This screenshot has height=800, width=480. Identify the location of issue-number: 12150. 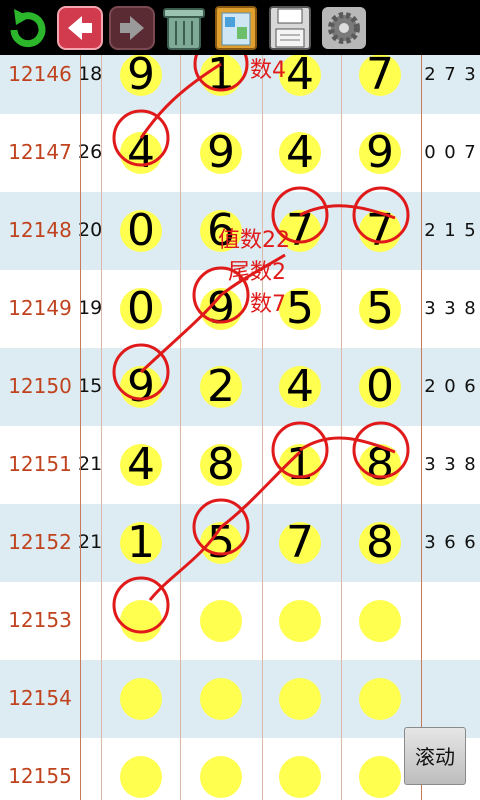
(40, 386).